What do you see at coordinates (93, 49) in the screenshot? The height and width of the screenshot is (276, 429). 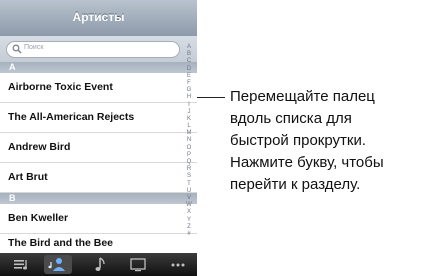 I see `search-input: Поиск` at bounding box center [93, 49].